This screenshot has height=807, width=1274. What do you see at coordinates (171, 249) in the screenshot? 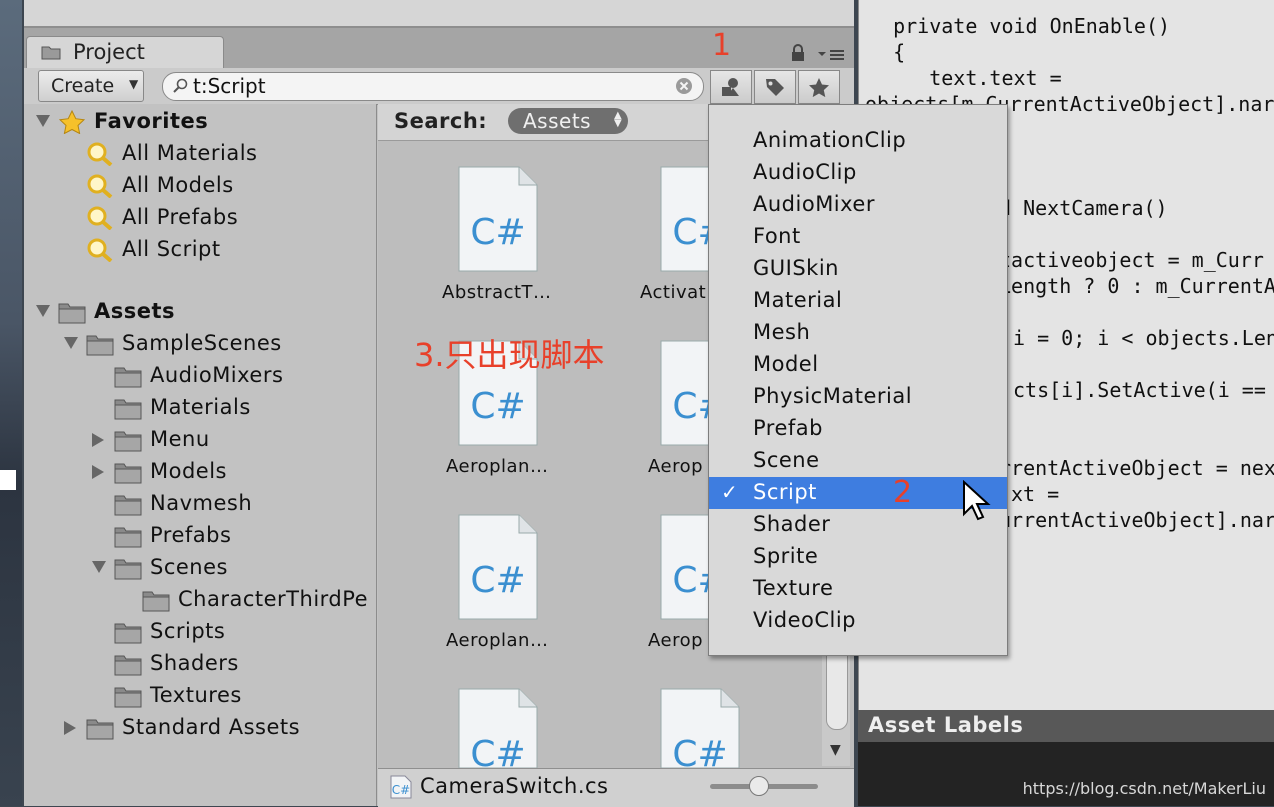
I see `favorite-item-label: All Script` at bounding box center [171, 249].